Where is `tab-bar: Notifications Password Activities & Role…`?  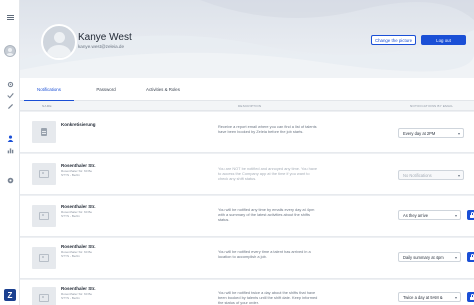
tab-bar: Notifications Password Activities & Role… is located at coordinates (247, 89).